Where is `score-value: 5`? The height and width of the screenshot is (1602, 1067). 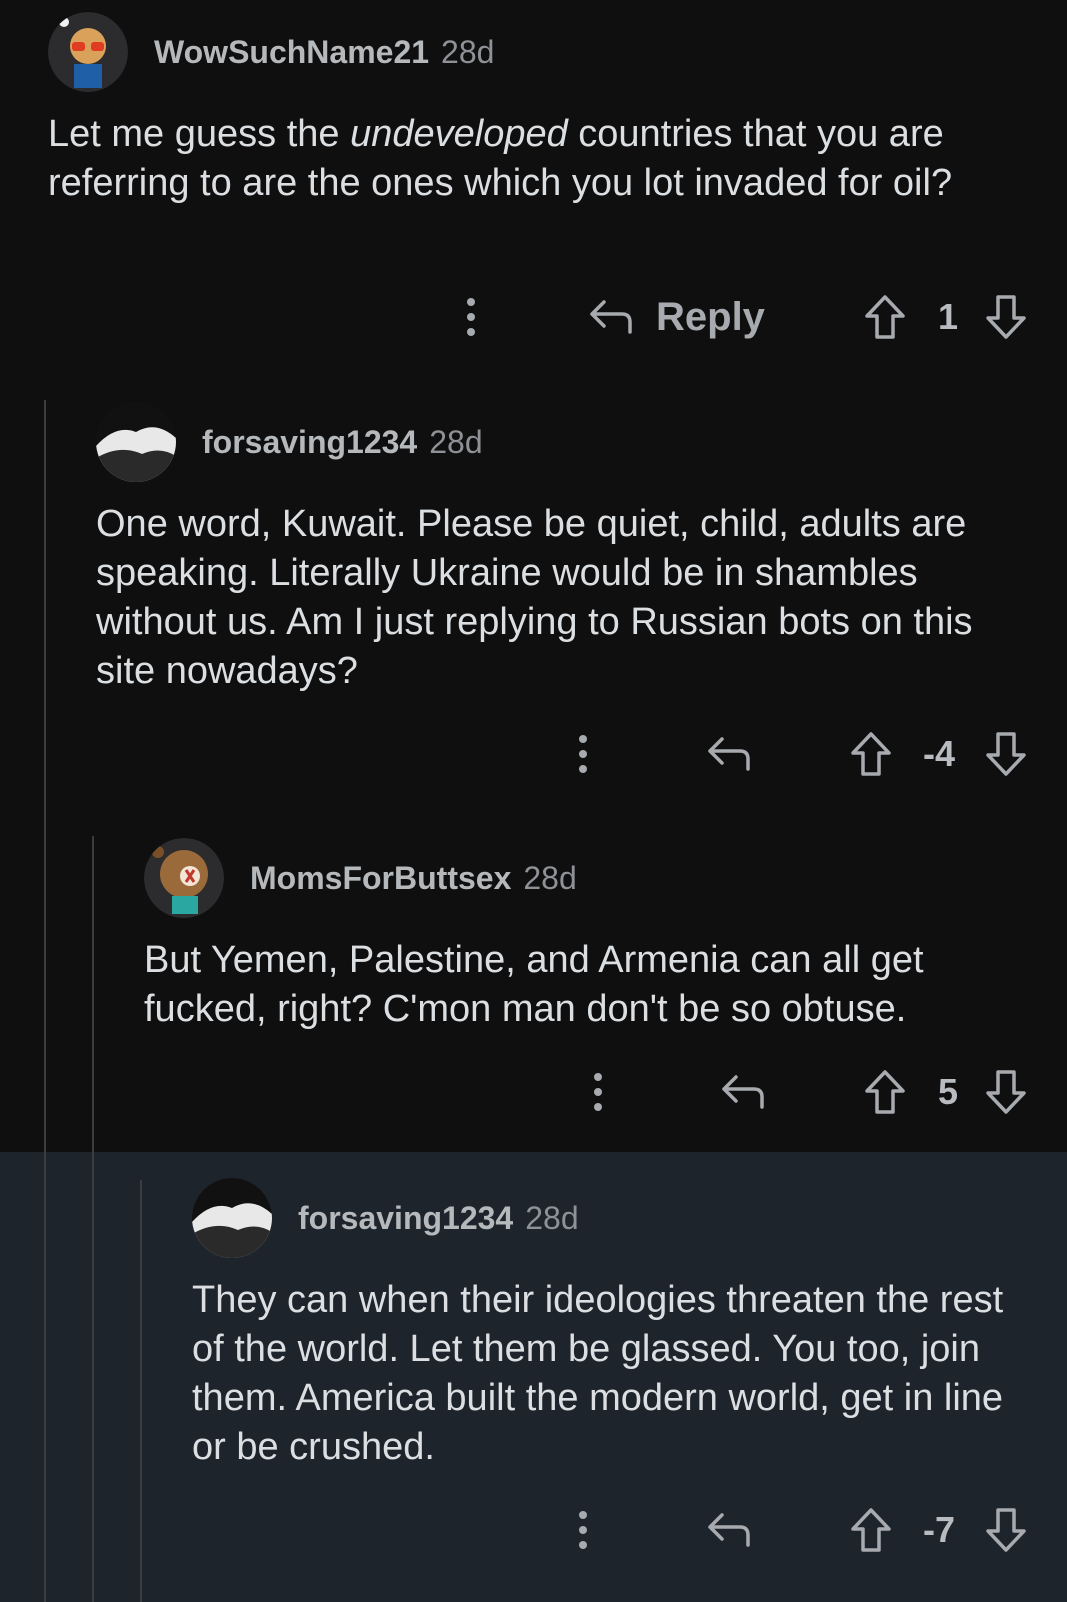 score-value: 5 is located at coordinates (948, 1091).